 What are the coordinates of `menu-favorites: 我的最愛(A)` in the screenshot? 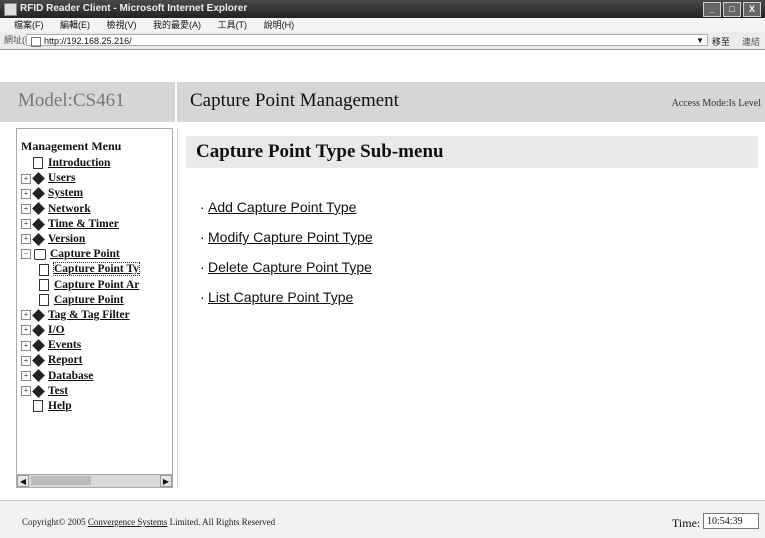 It's located at (177, 25).